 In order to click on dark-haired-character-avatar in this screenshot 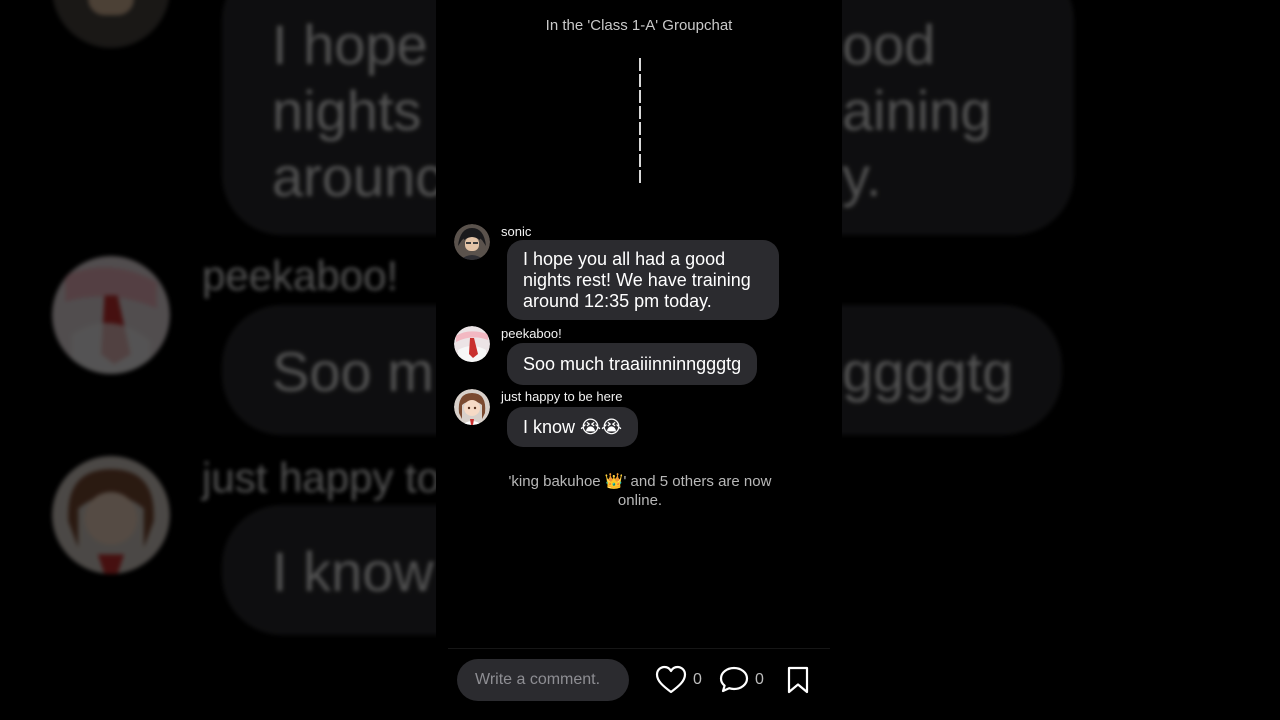, I will do `click(472, 242)`.